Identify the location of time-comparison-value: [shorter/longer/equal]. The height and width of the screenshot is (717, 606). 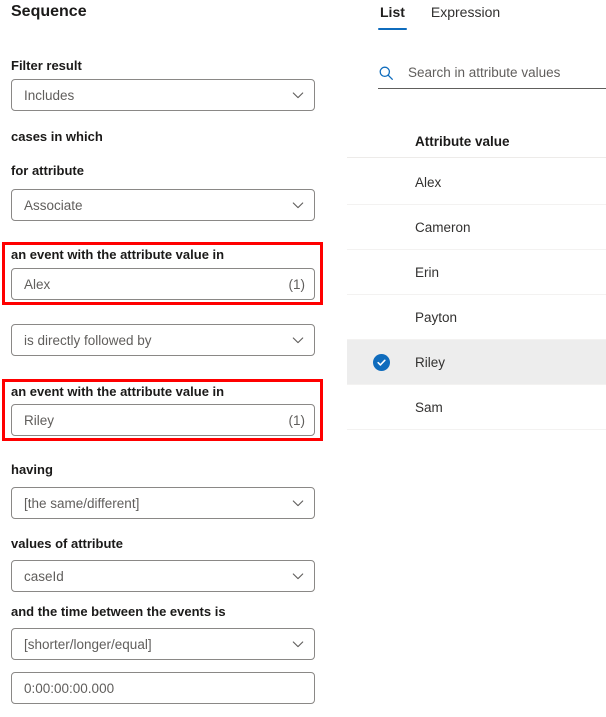
(88, 644).